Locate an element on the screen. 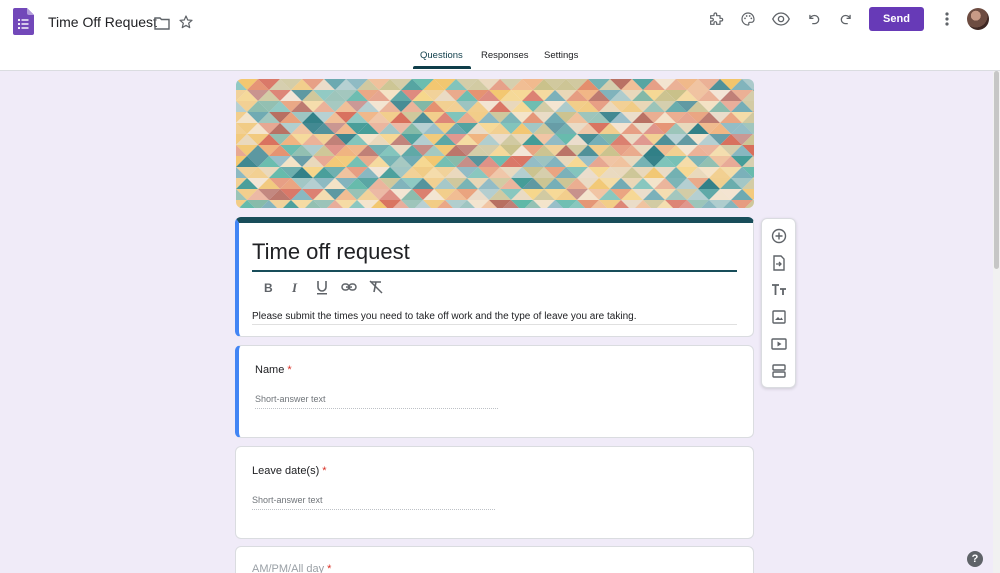  preview-eye-icon is located at coordinates (781, 19).